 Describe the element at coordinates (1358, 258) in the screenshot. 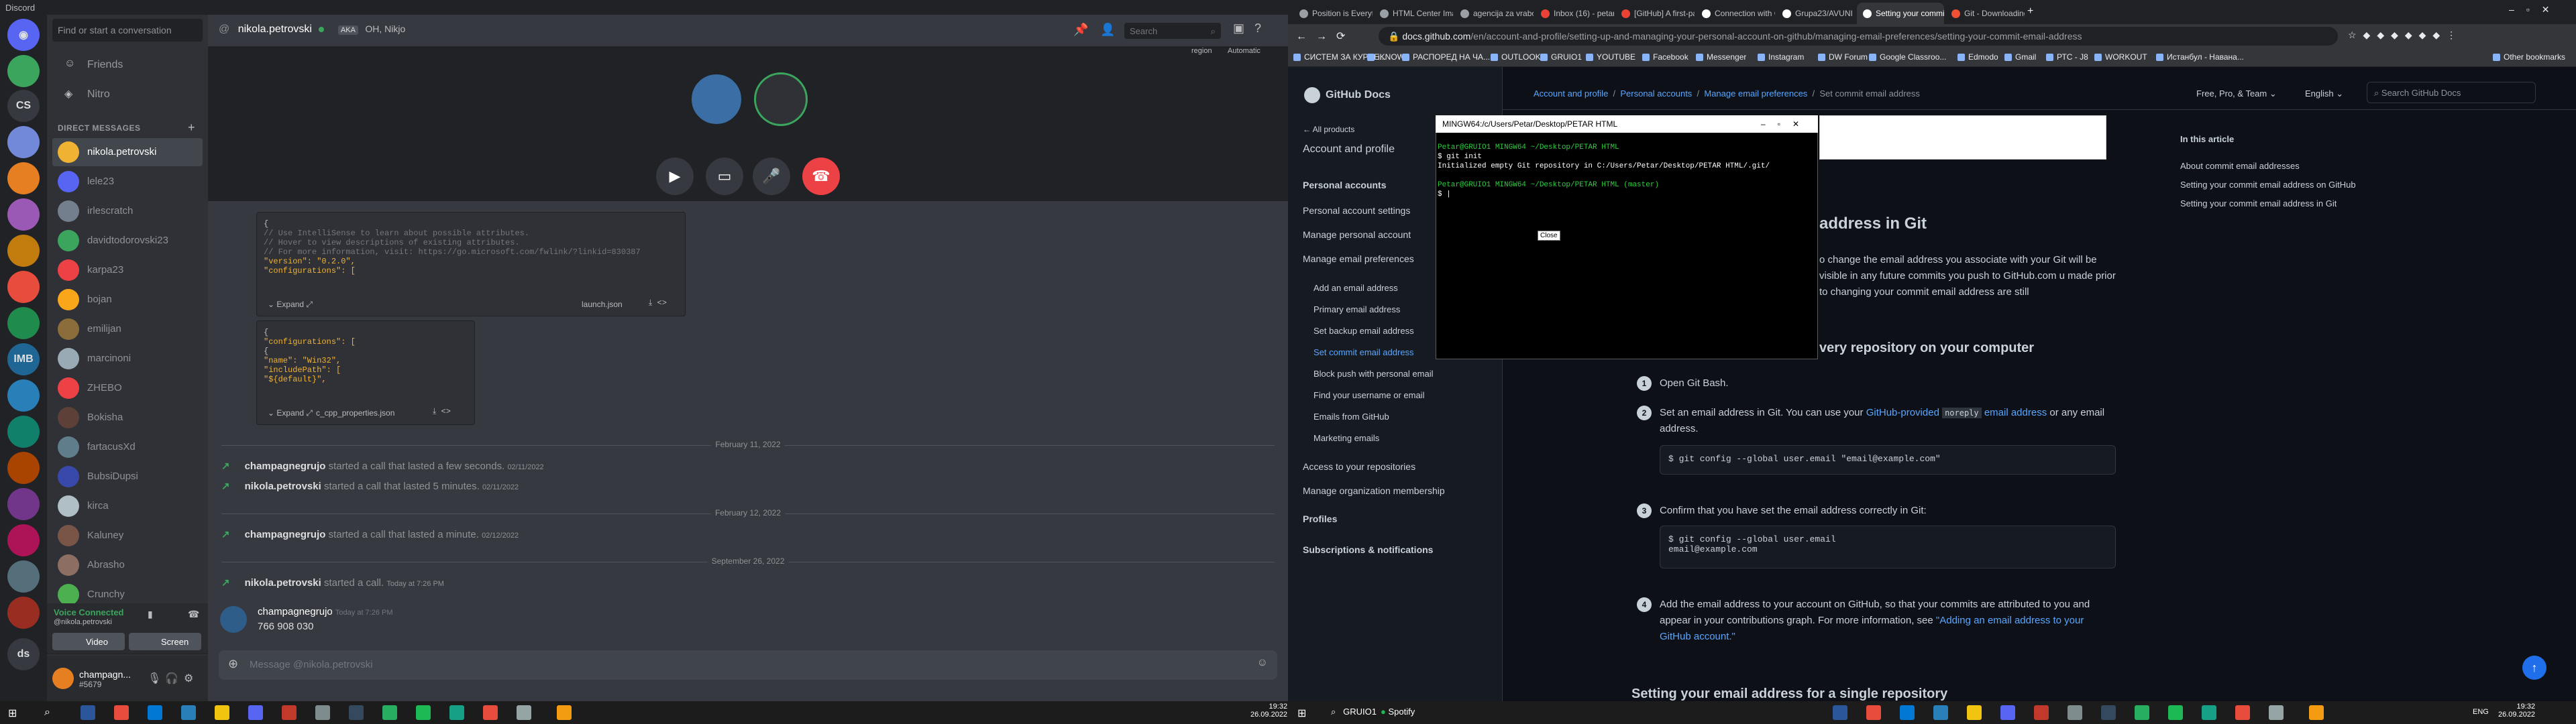

I see `sidebar-item: Manage email preferences` at that location.